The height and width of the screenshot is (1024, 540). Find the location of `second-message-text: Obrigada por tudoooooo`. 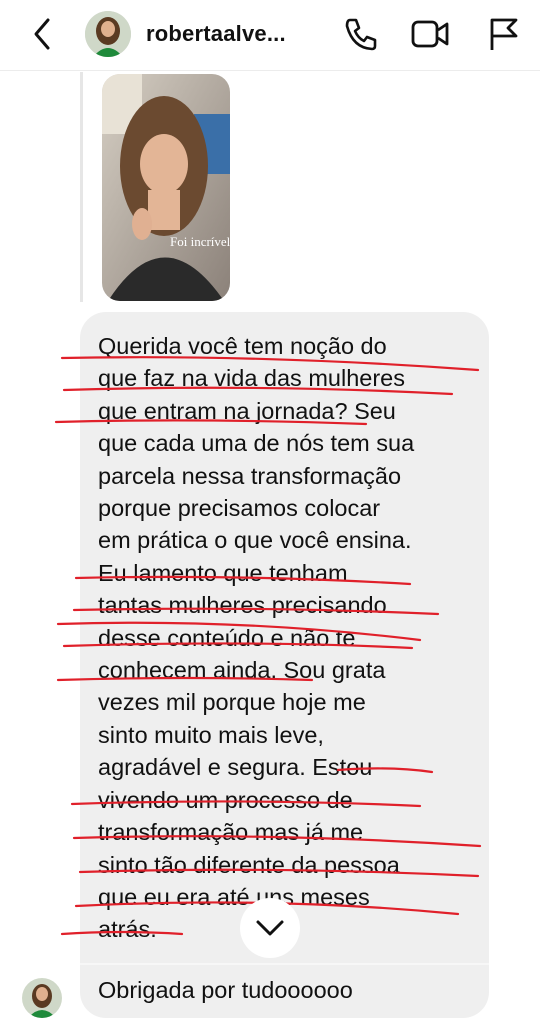

second-message-text: Obrigada por tudoooooo is located at coordinates (225, 990).